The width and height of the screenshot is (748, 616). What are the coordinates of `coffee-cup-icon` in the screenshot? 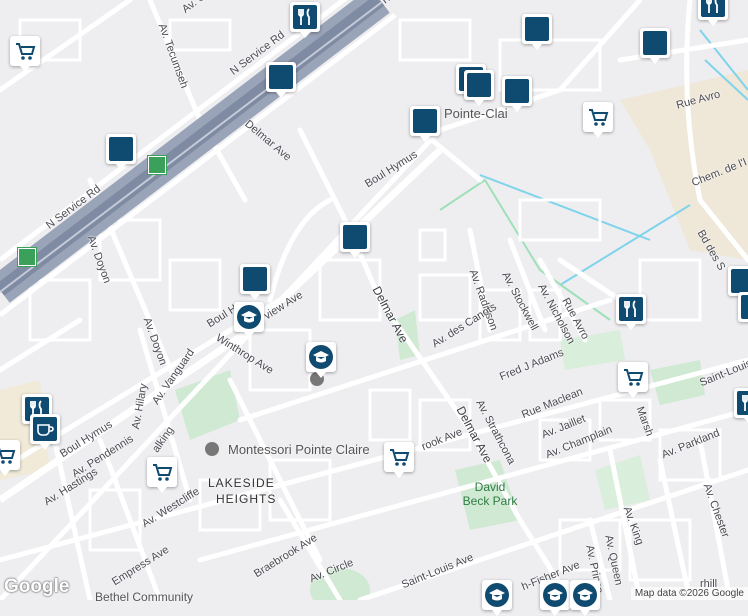 It's located at (45, 429).